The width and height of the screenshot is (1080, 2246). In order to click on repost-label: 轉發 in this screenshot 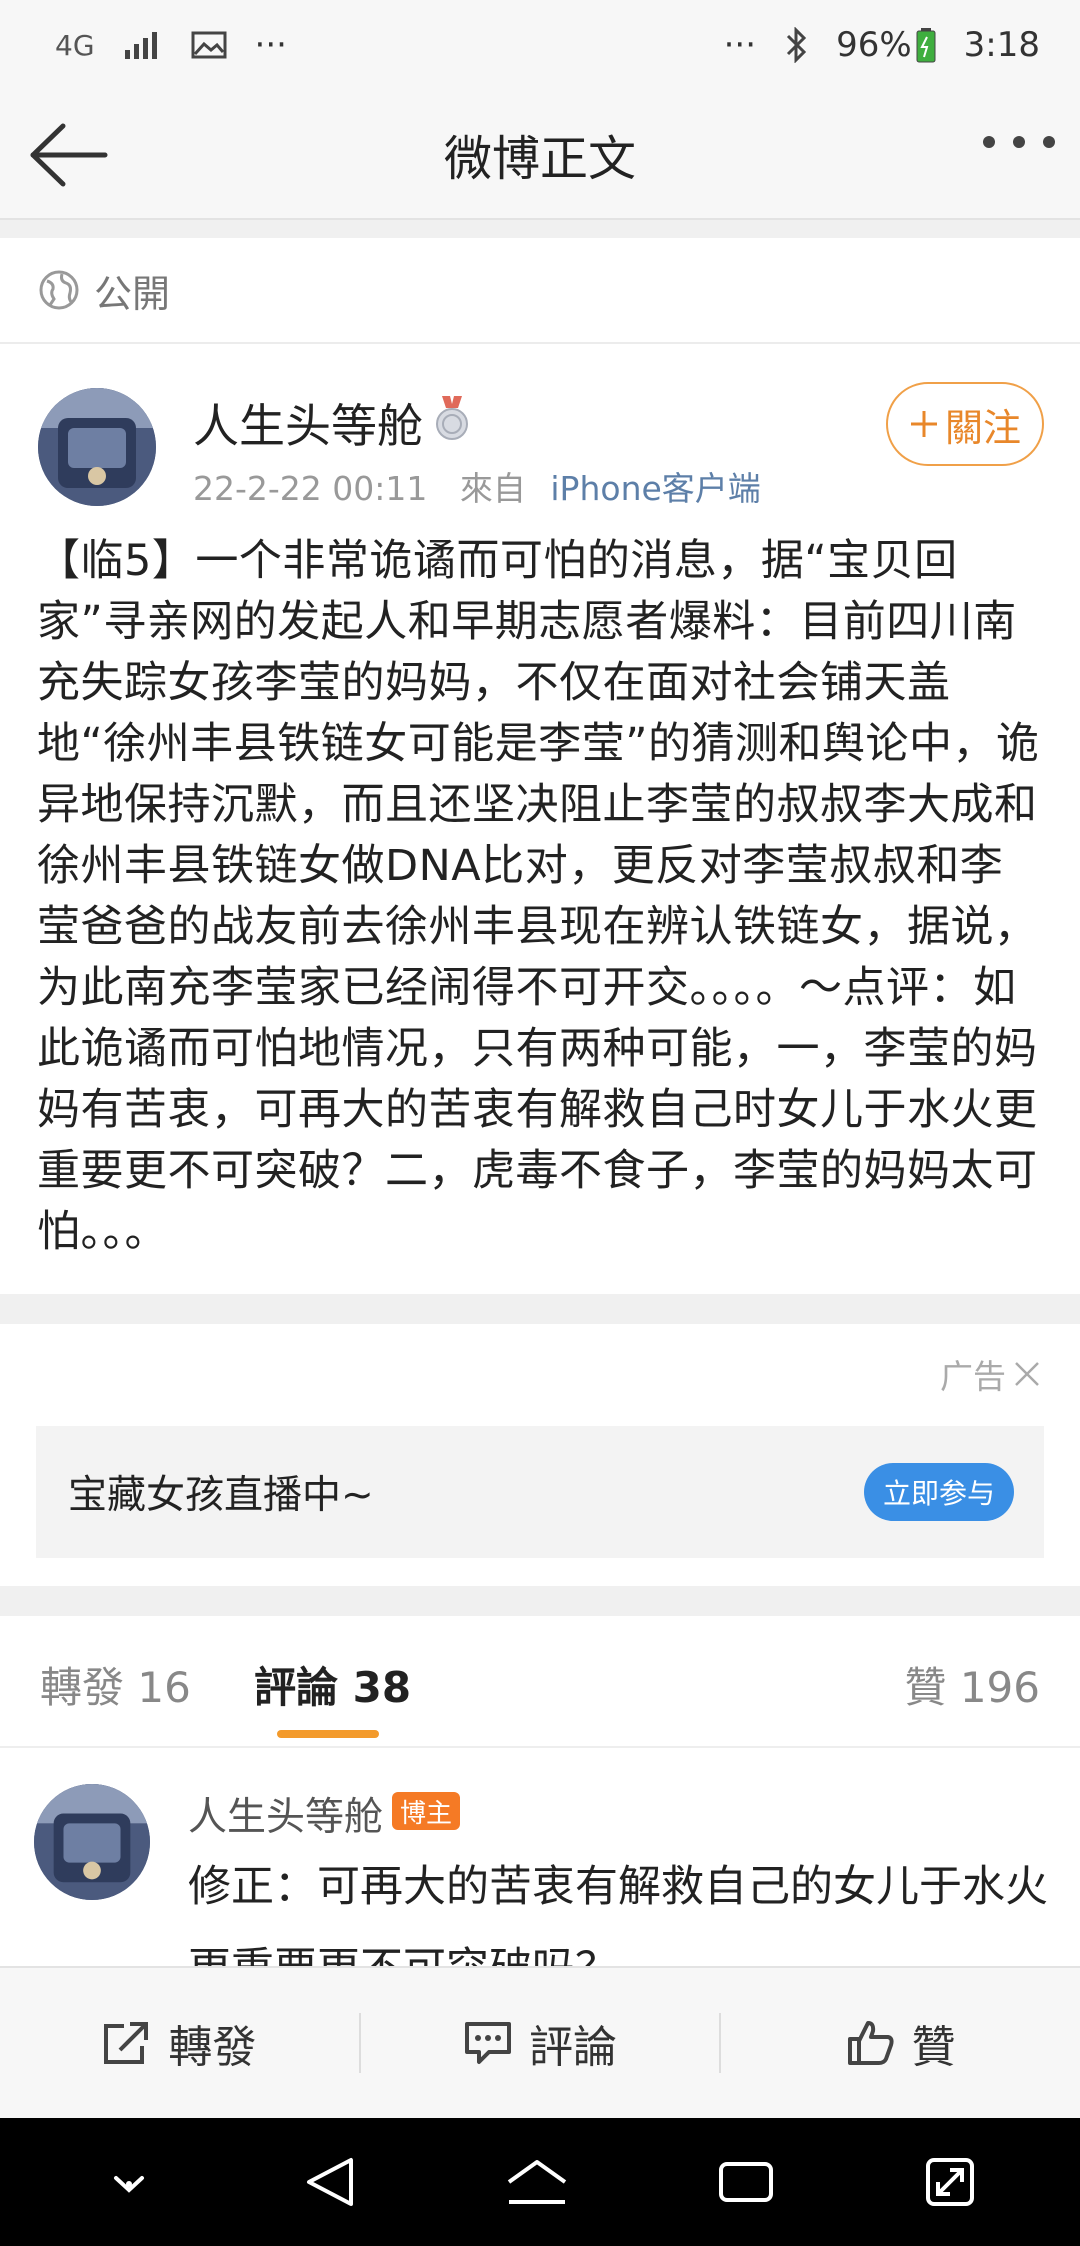, I will do `click(212, 2047)`.